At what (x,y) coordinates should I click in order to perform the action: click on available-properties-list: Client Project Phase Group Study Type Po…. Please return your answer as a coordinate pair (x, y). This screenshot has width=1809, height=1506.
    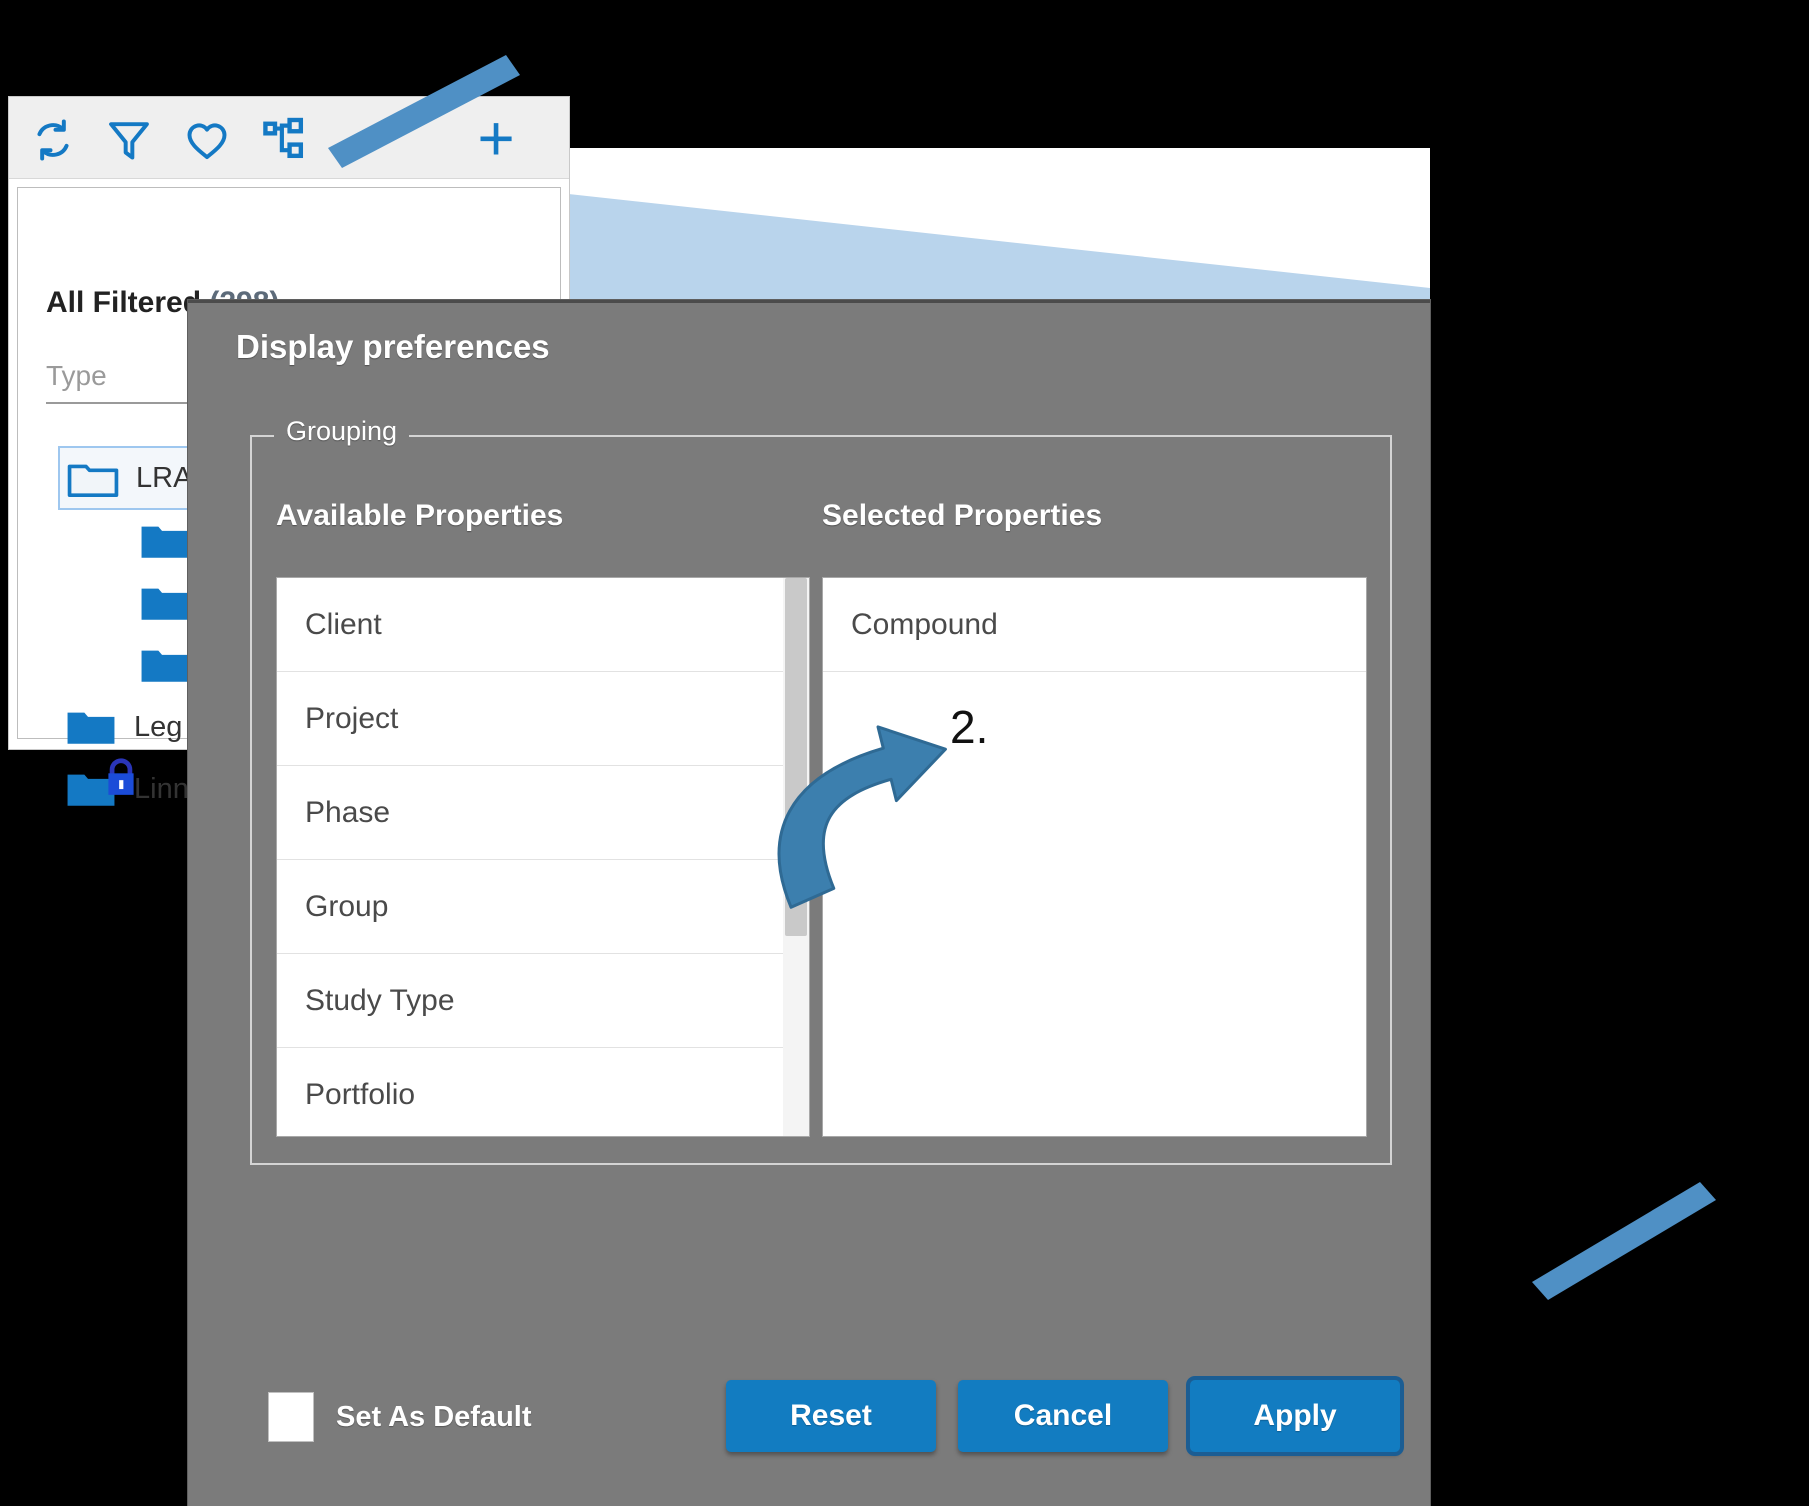
    Looking at the image, I should click on (543, 857).